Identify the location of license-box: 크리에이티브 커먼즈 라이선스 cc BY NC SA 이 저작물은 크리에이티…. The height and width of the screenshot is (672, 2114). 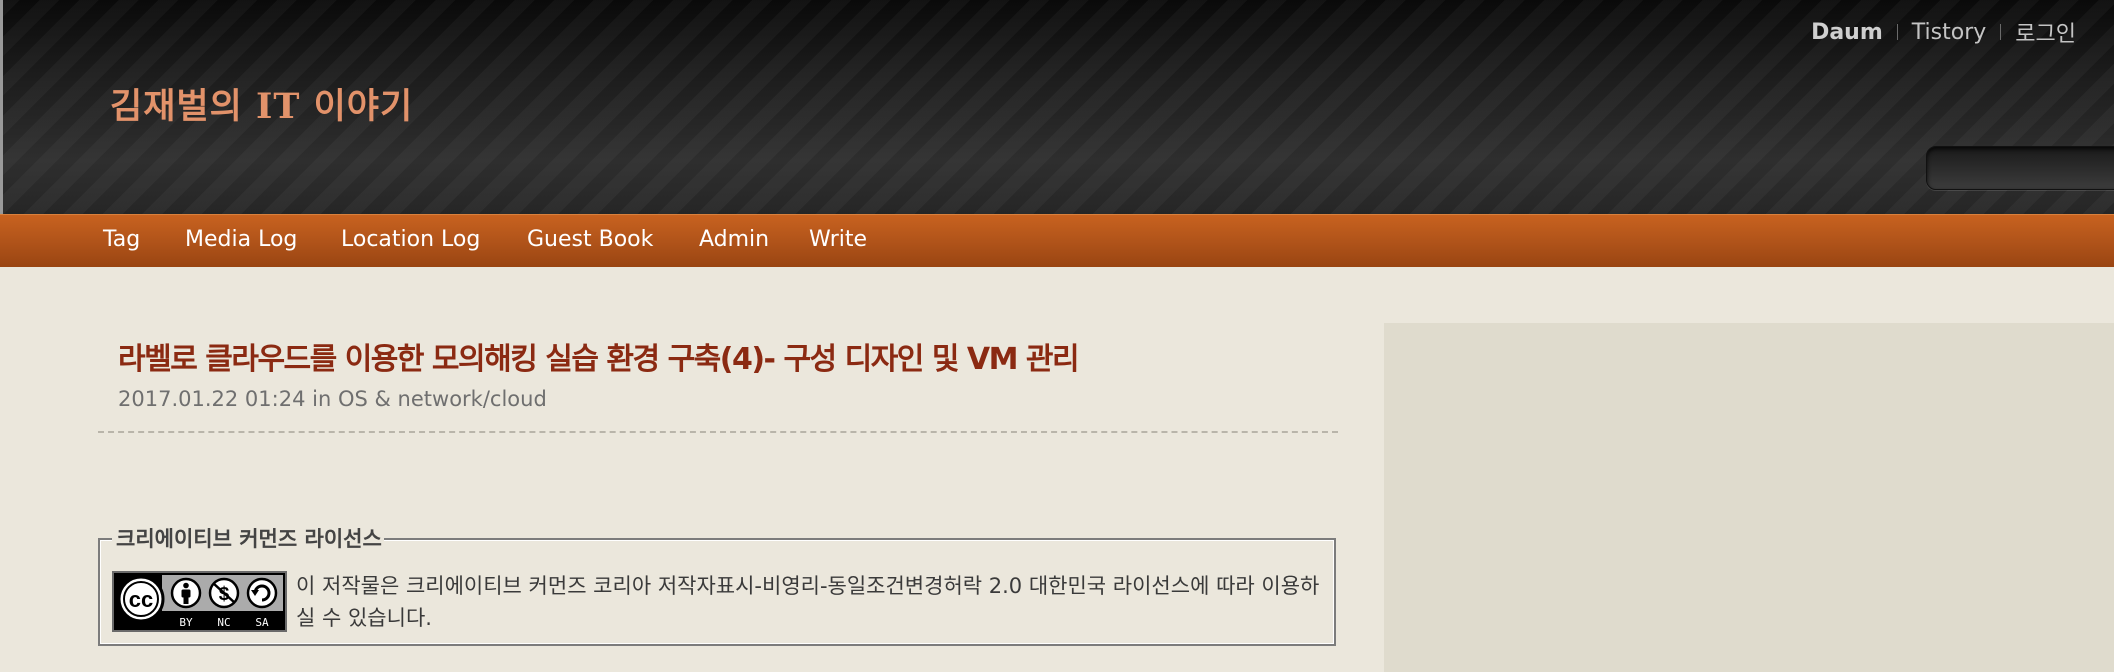
(717, 584).